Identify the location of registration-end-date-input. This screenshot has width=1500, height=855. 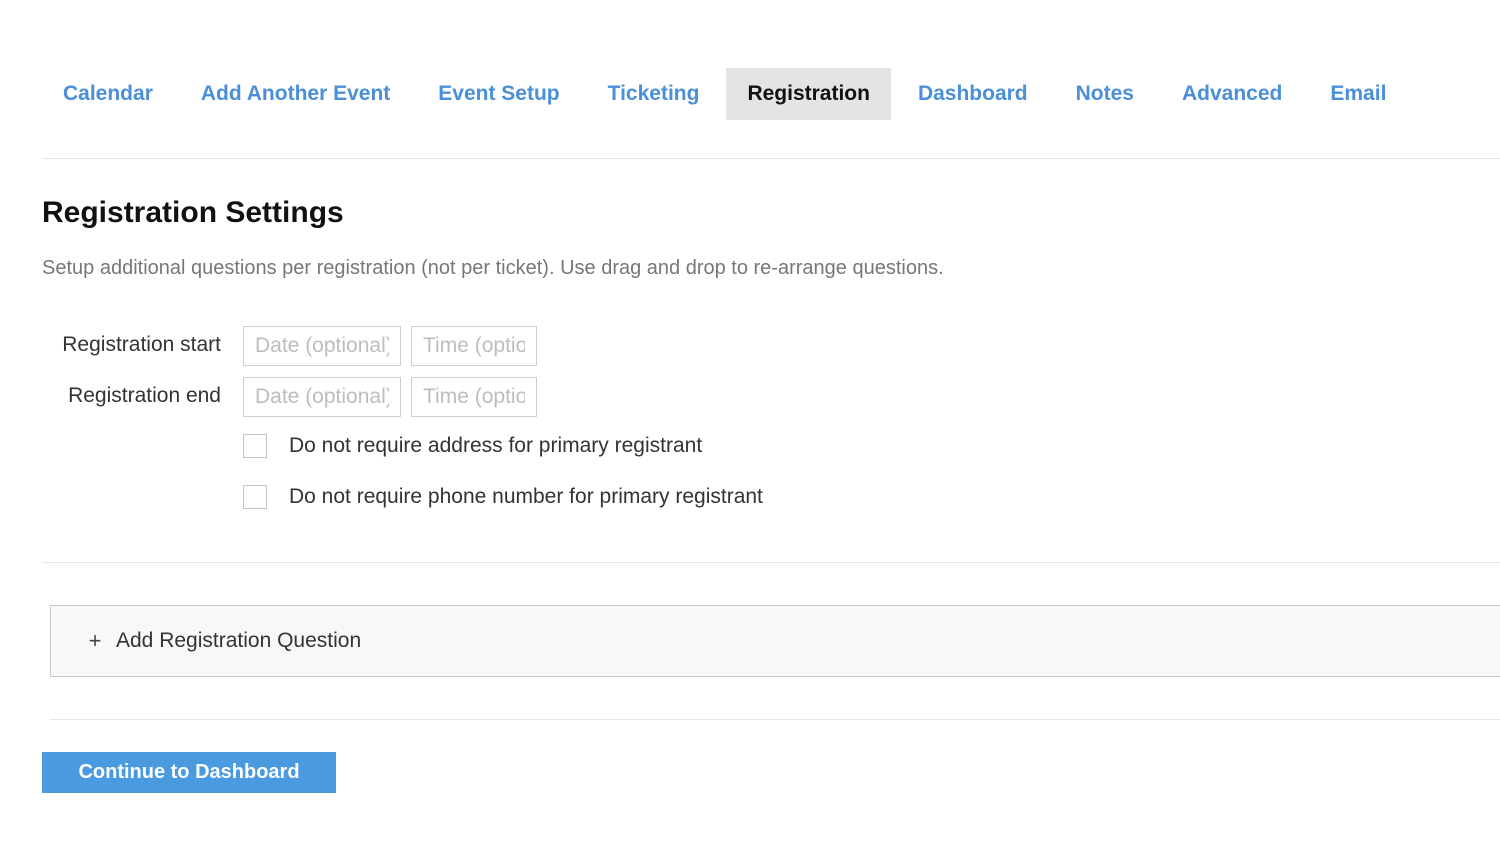
(322, 397).